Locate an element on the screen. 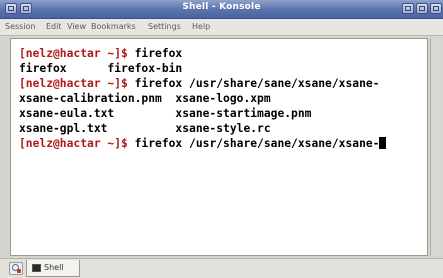  output-text: xsane-gpl.txt xsane-style.rc is located at coordinates (145, 128).